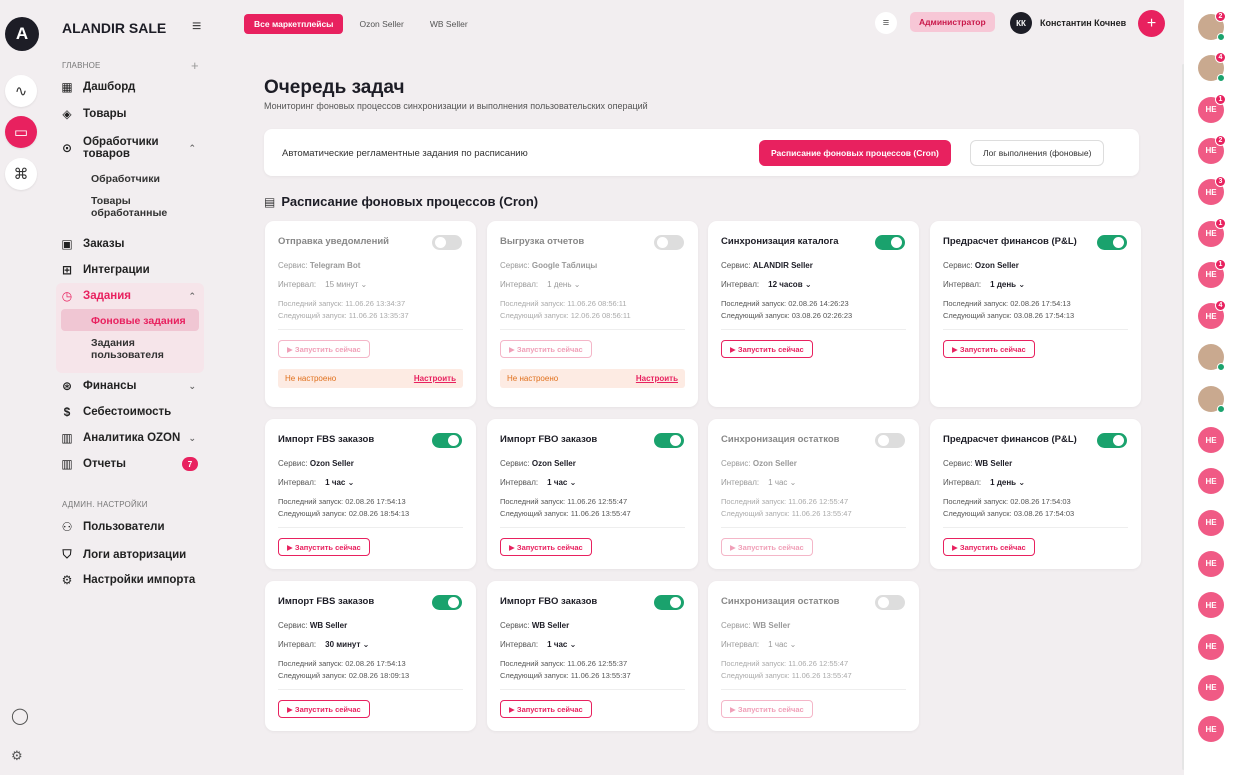 The width and height of the screenshot is (1240, 775). Describe the element at coordinates (138, 321) in the screenshot. I see `sidebar-sub-background-tasks: Фоновые задания` at that location.